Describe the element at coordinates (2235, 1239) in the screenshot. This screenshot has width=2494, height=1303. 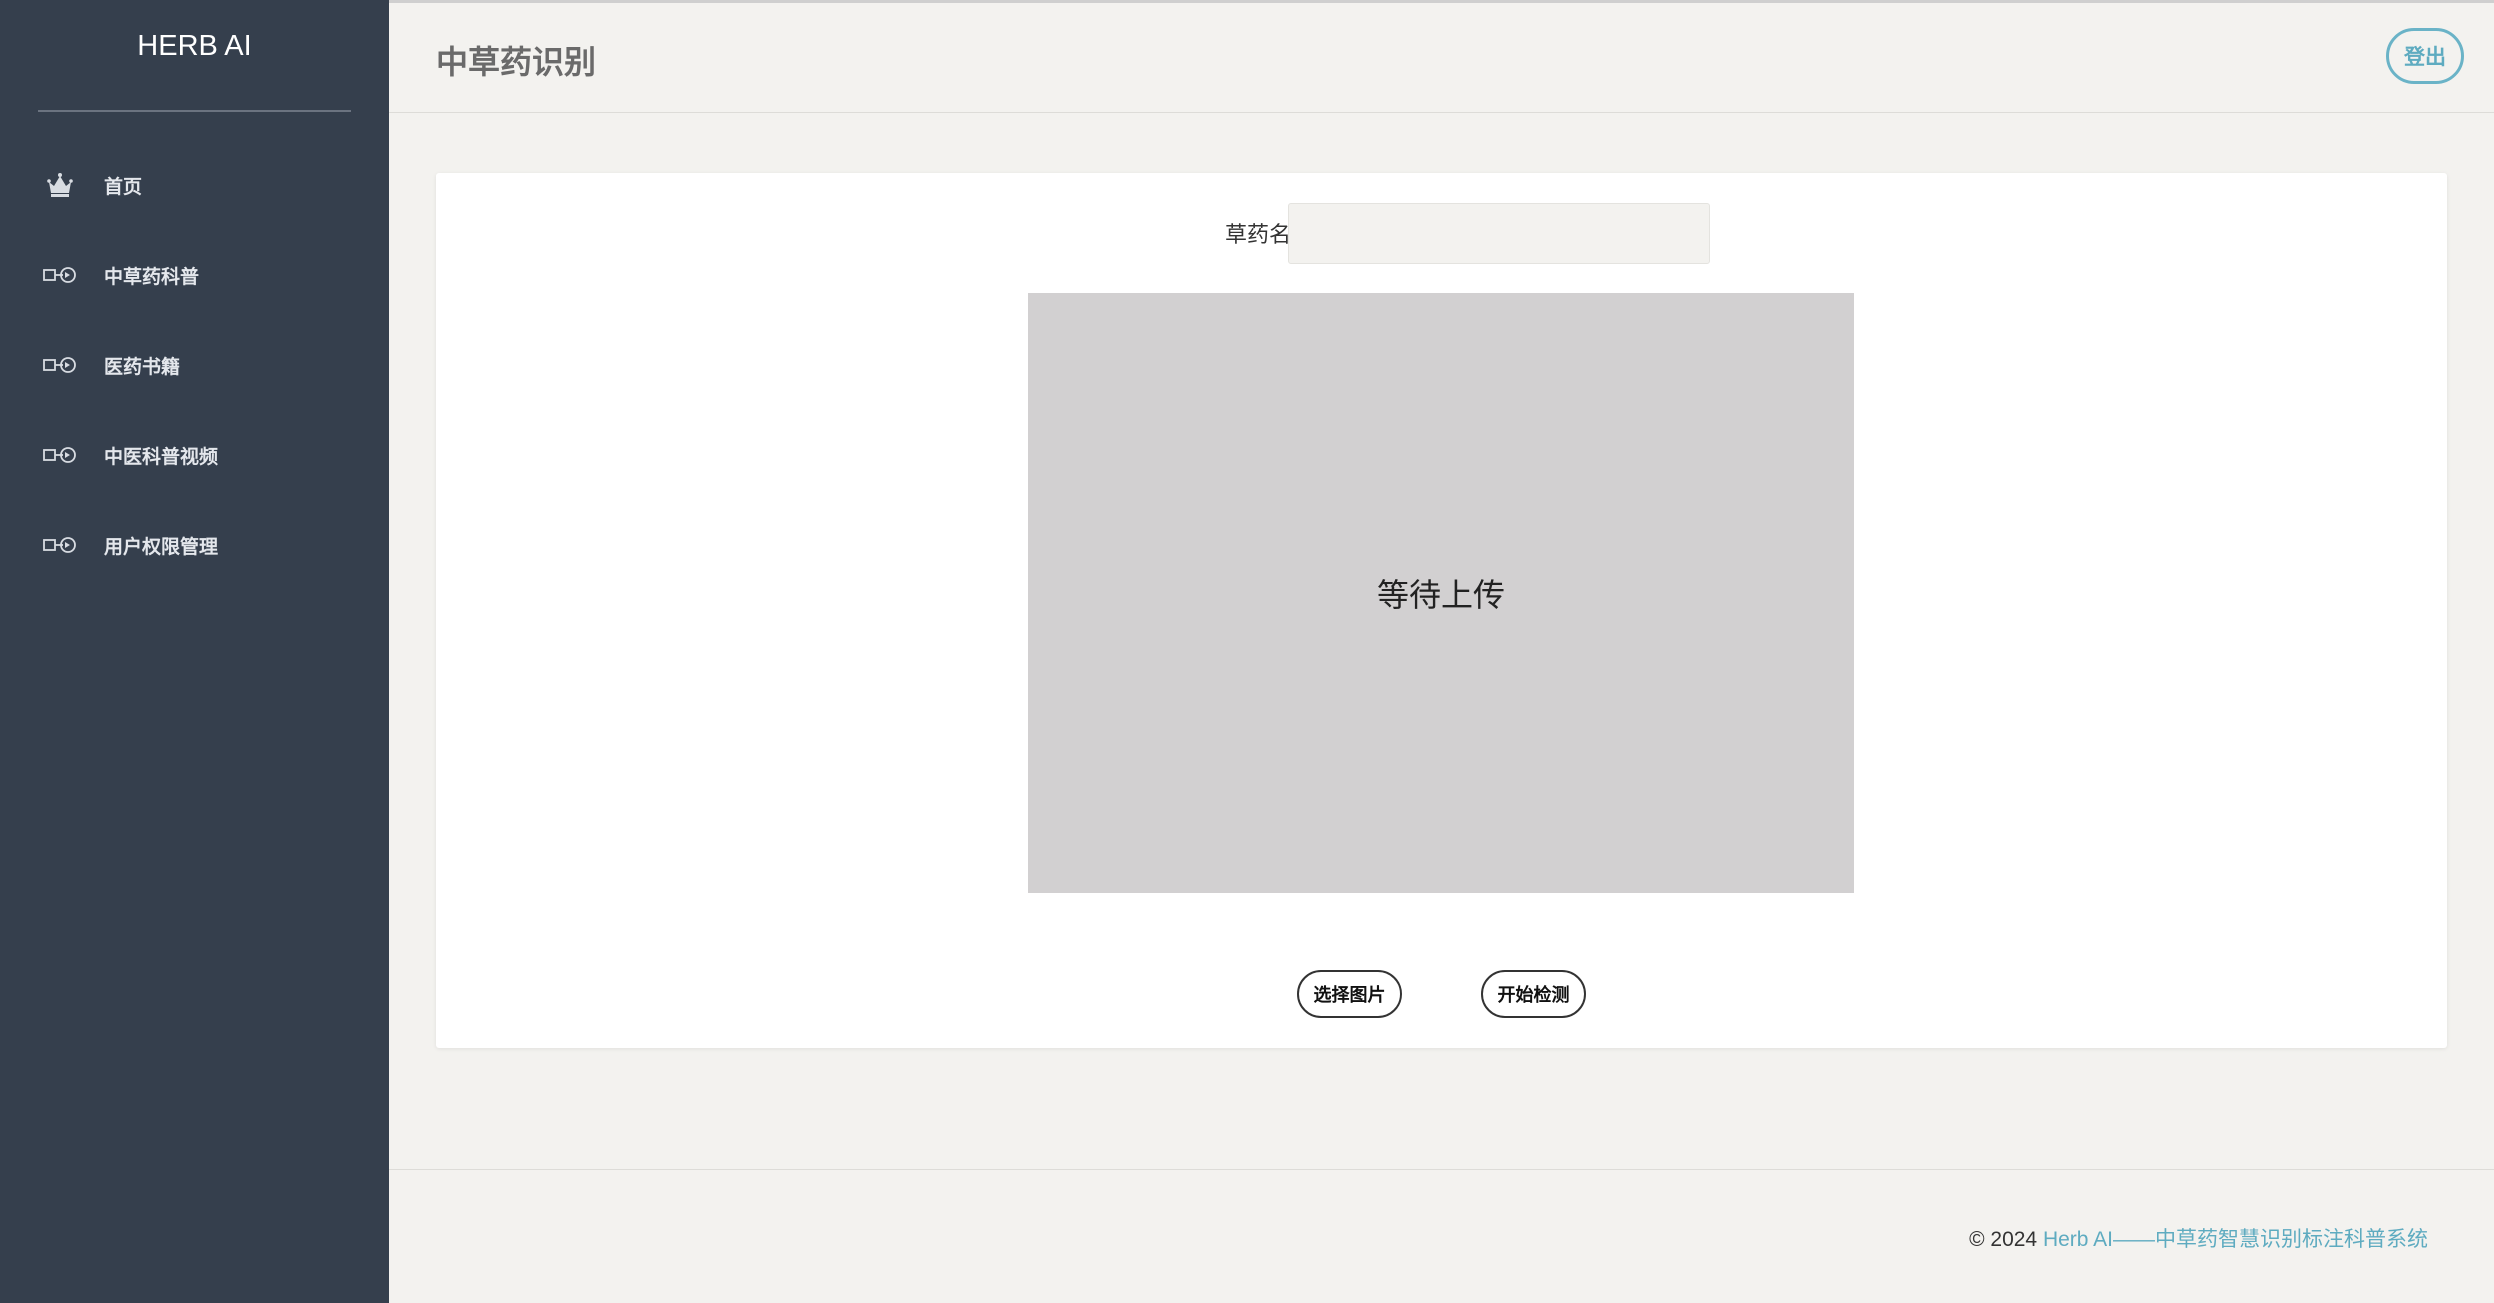
I see `footer-link: Herb AI——中草药智慧识别标注科普系统` at that location.